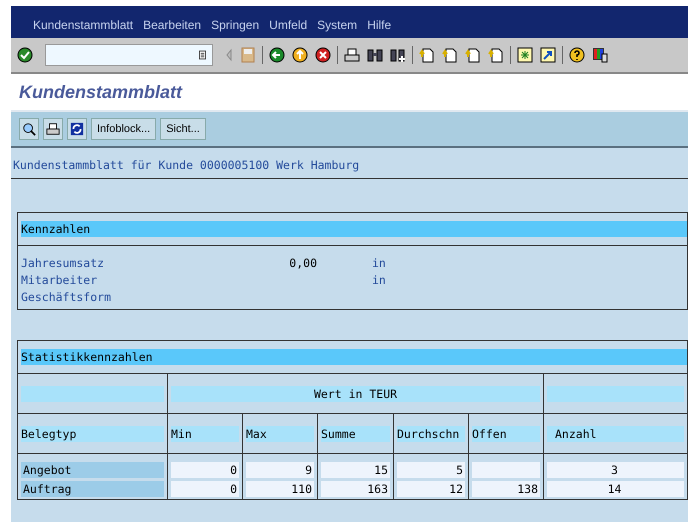 This screenshot has height=522, width=688. I want to click on menu-item: Springen, so click(235, 25).